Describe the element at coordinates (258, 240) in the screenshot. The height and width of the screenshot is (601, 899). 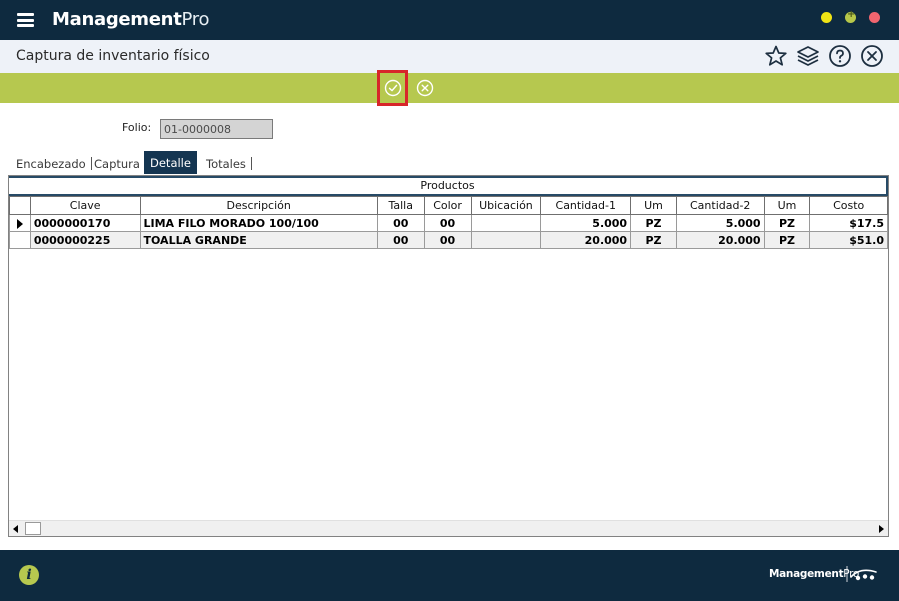
I see `cell-descripcion: TOALLA GRANDE` at that location.